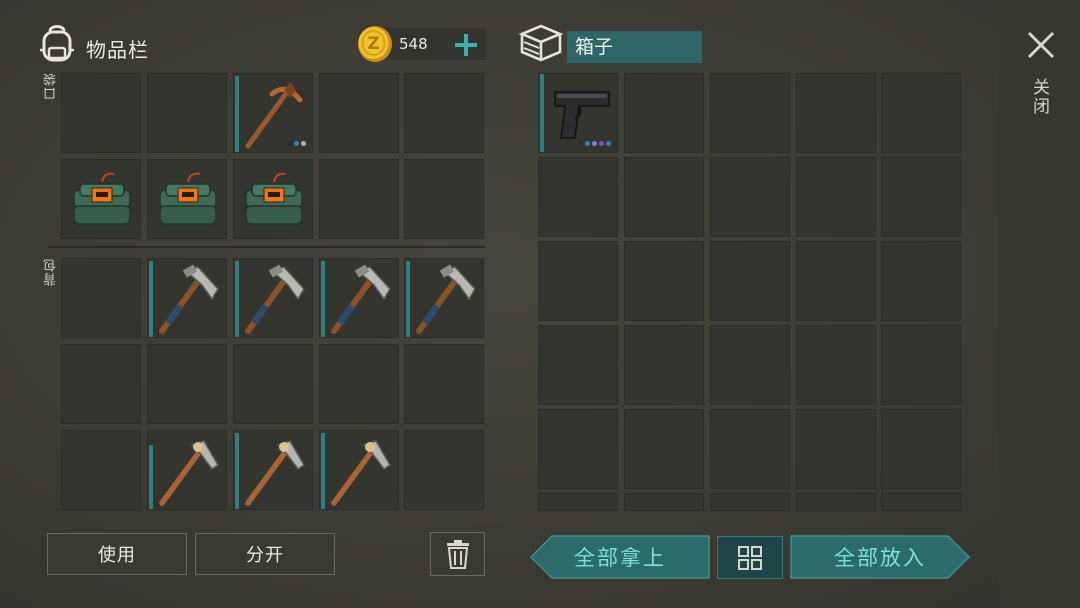 The height and width of the screenshot is (608, 1080). I want to click on put-all-label: 全部放入, so click(880, 558).